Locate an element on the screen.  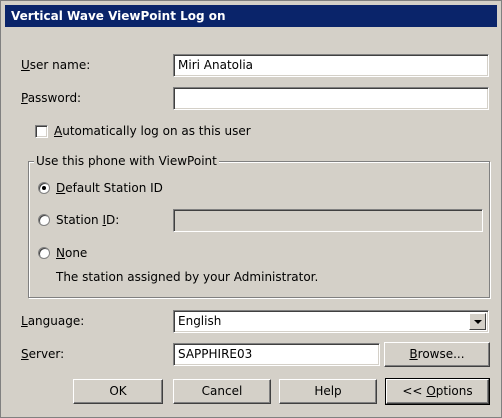
options-button: << Options is located at coordinates (437, 391).